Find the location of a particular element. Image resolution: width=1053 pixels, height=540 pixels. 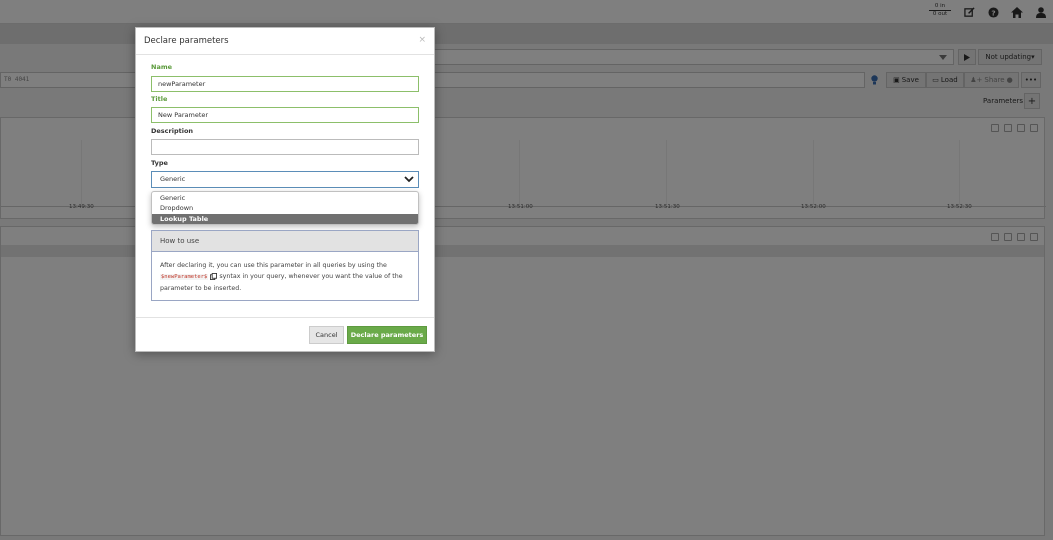

chevron-down-icon is located at coordinates (409, 179).